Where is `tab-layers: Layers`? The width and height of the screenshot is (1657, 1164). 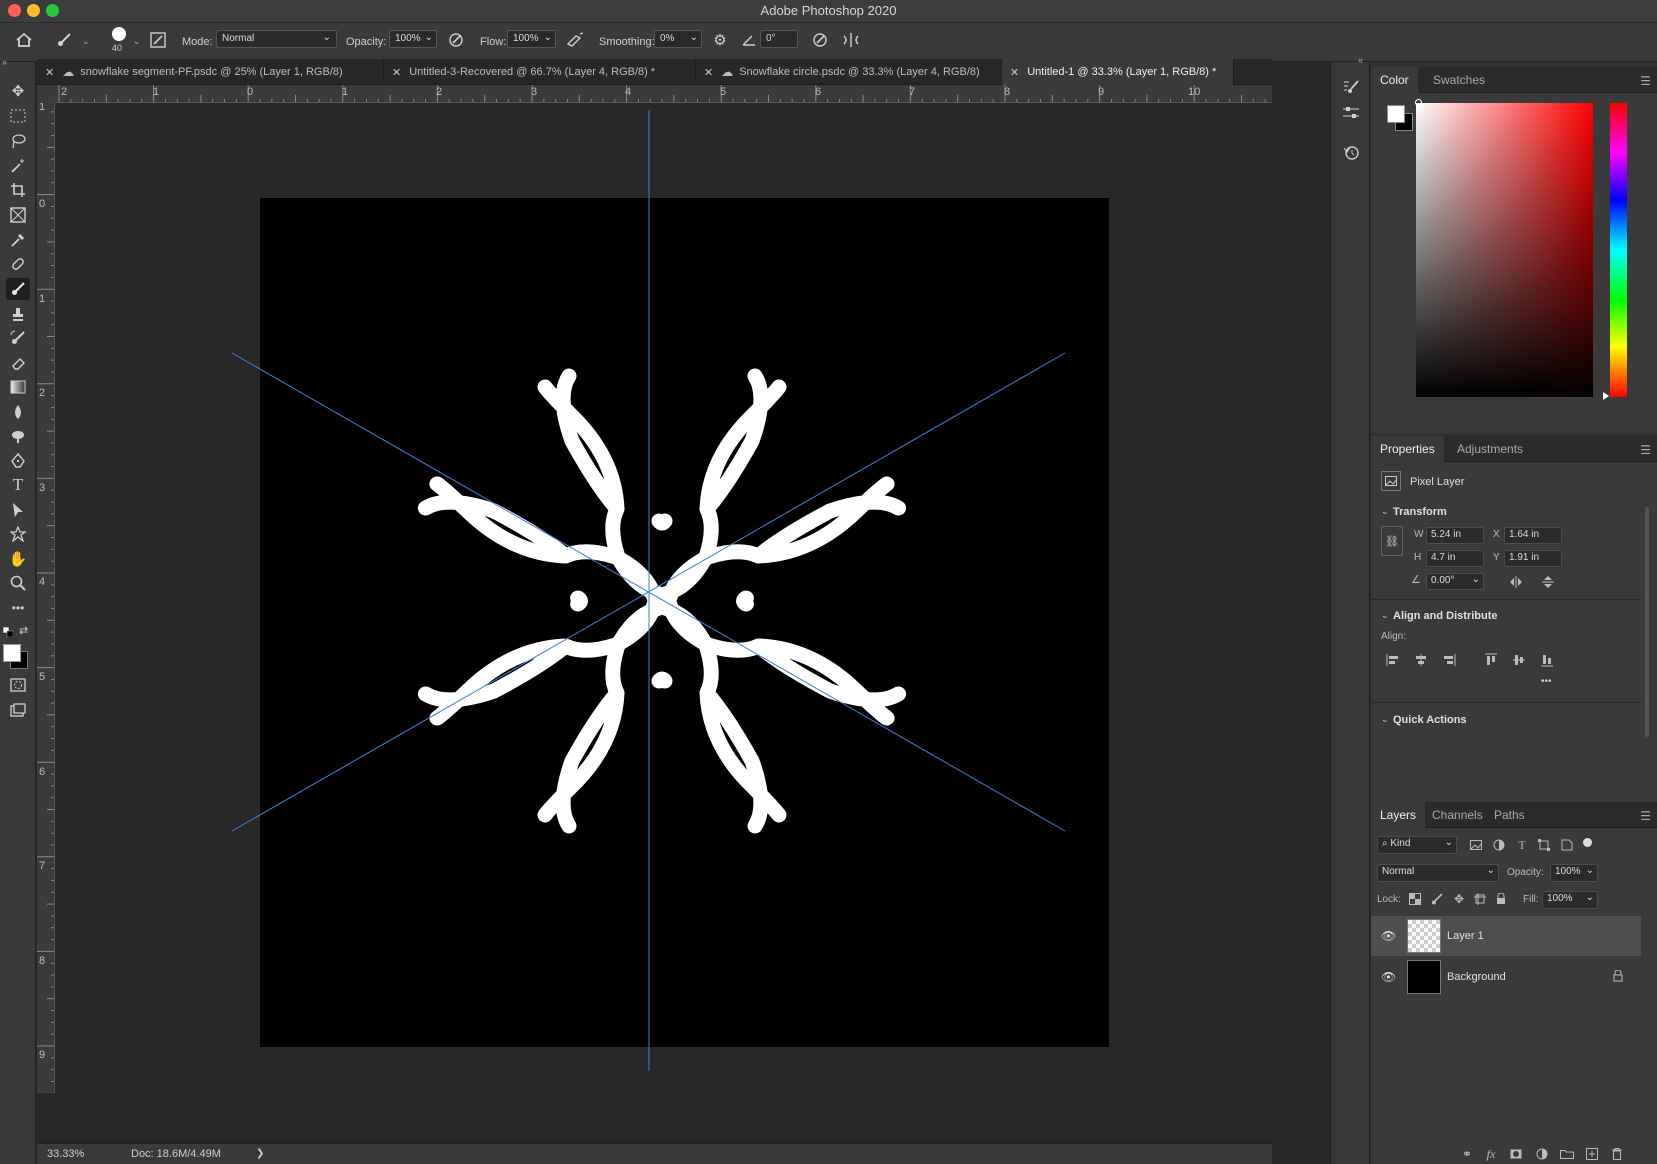
tab-layers: Layers is located at coordinates (1398, 815).